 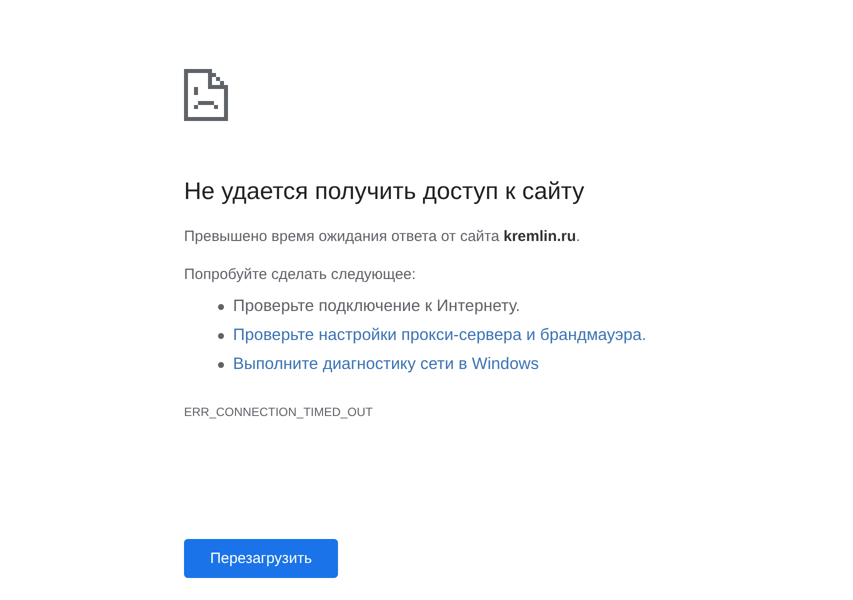 What do you see at coordinates (386, 364) in the screenshot?
I see `suggestion-link: Выполните диагностику сети в Windows` at bounding box center [386, 364].